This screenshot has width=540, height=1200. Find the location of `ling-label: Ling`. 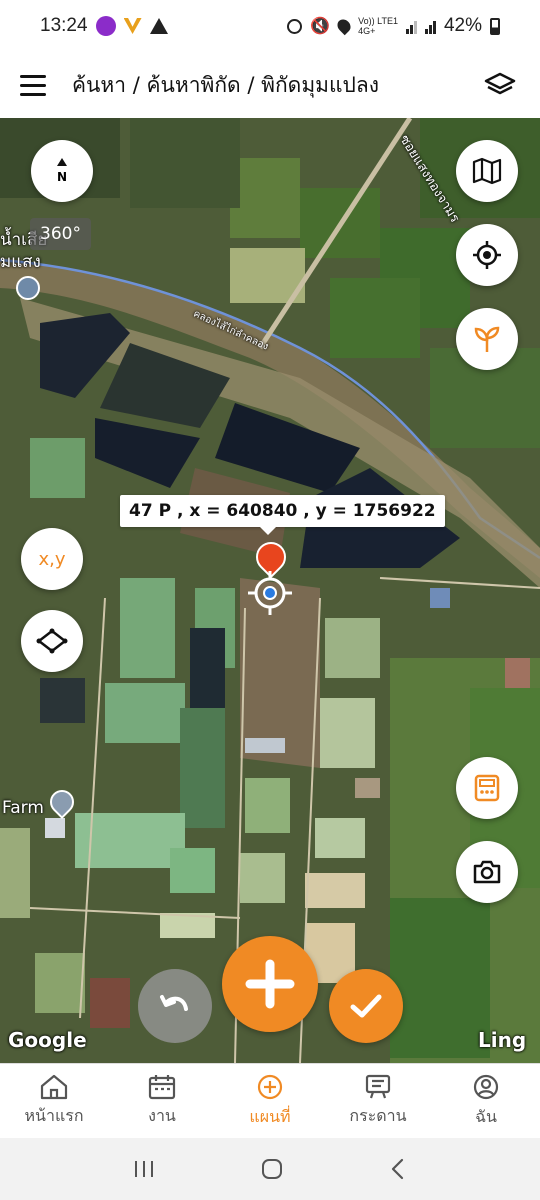

ling-label: Ling is located at coordinates (502, 1040).